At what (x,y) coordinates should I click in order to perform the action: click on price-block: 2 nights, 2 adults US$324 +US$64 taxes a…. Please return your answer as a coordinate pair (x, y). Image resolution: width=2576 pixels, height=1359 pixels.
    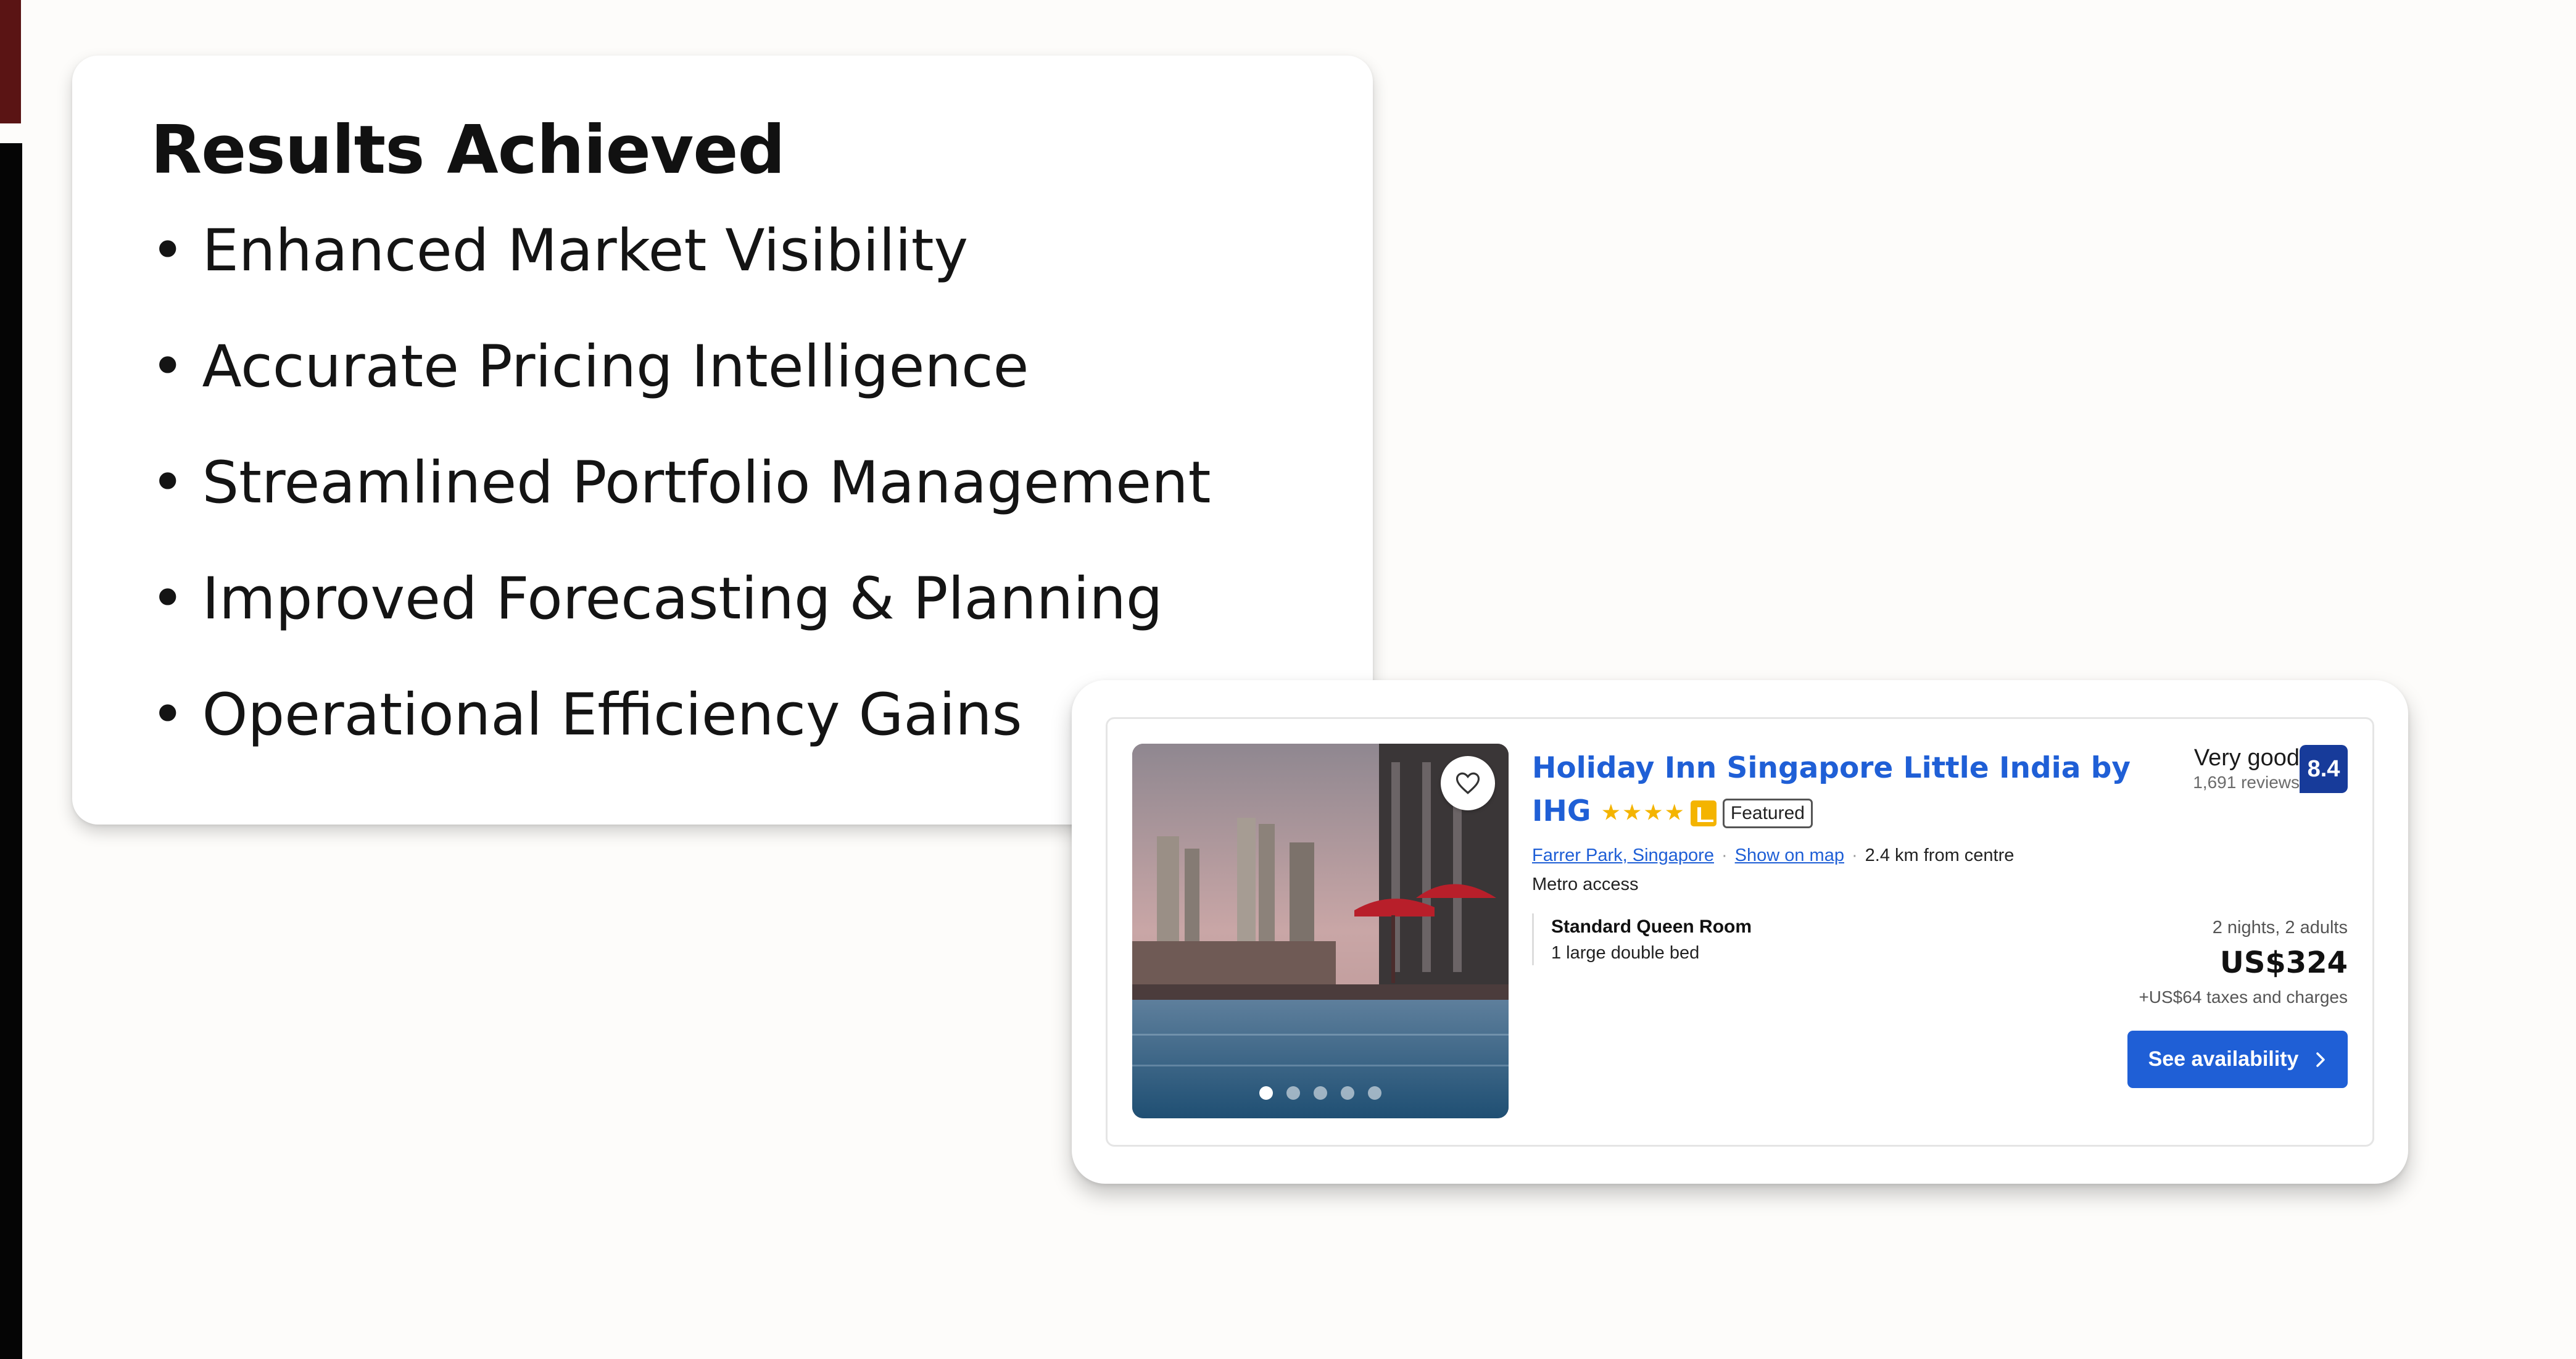
    Looking at the image, I should click on (2243, 962).